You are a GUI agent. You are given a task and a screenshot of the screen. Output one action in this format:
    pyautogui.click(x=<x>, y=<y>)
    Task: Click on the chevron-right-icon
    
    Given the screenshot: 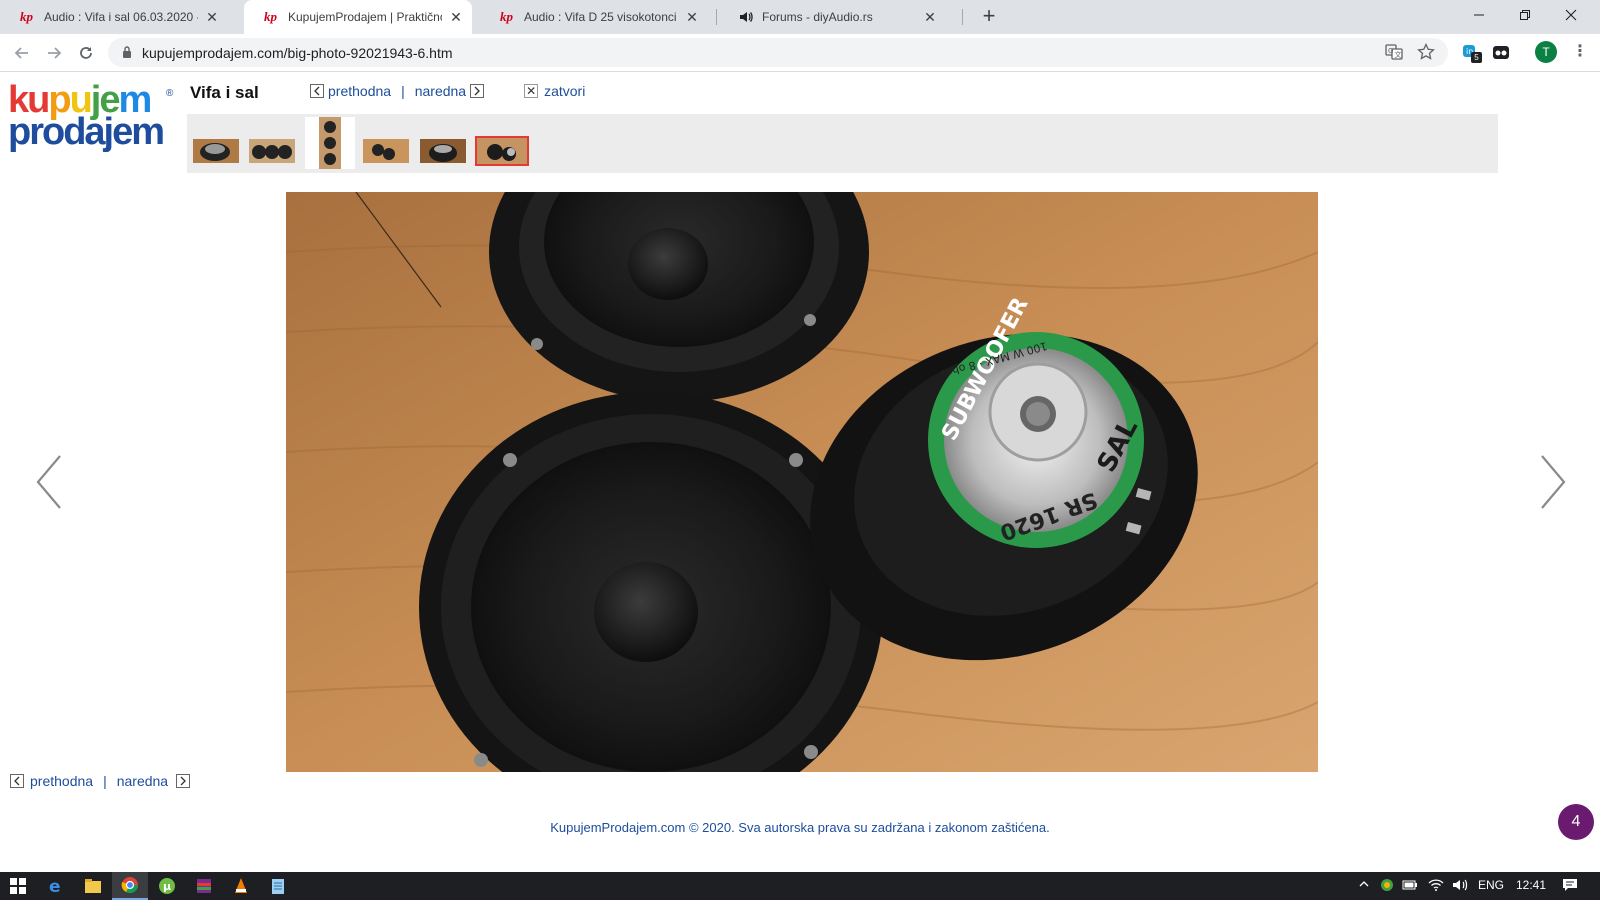 What is the action you would take?
    pyautogui.click(x=1553, y=482)
    